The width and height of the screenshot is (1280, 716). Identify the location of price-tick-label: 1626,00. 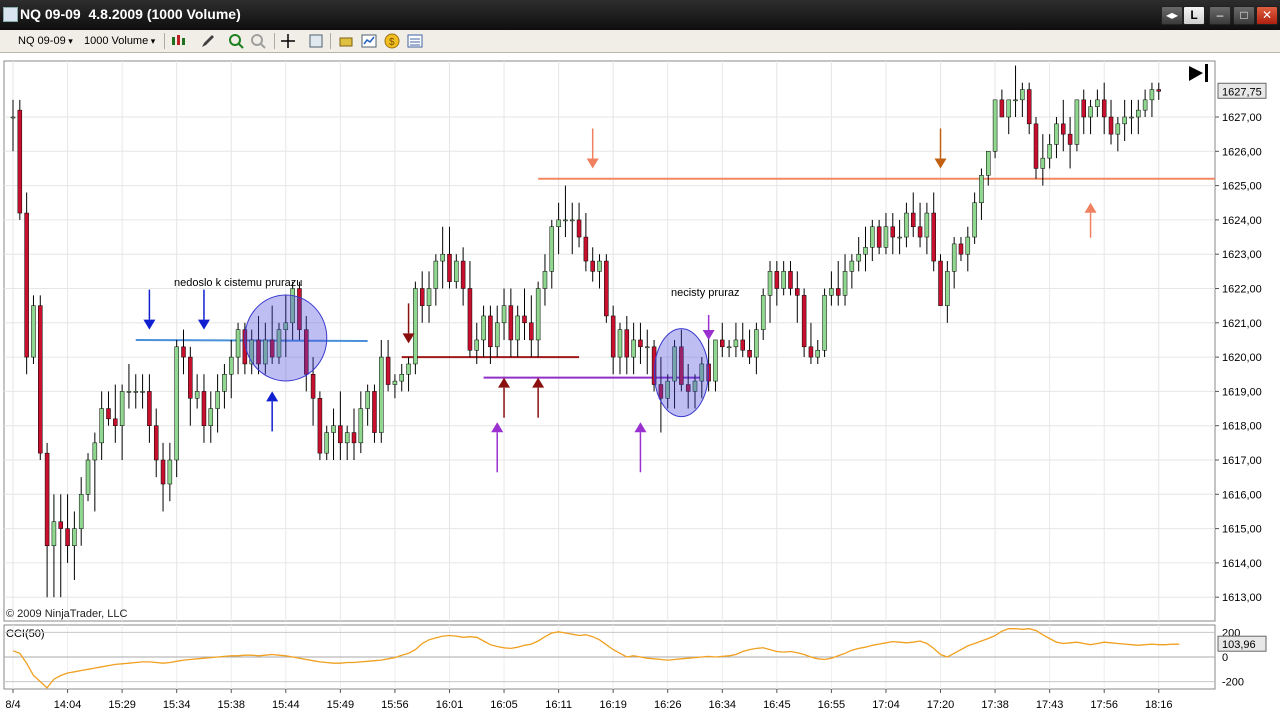
(1242, 152).